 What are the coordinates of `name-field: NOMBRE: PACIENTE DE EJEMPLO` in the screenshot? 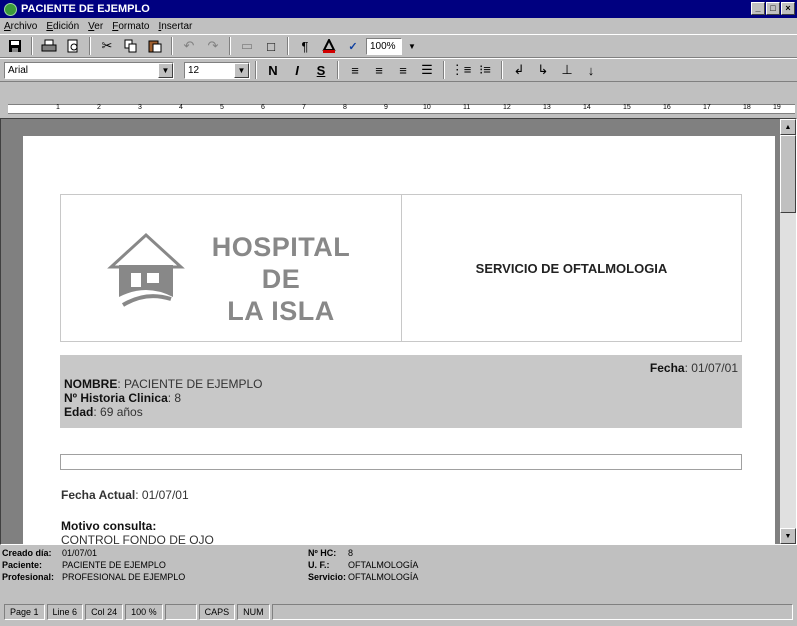 It's located at (163, 384).